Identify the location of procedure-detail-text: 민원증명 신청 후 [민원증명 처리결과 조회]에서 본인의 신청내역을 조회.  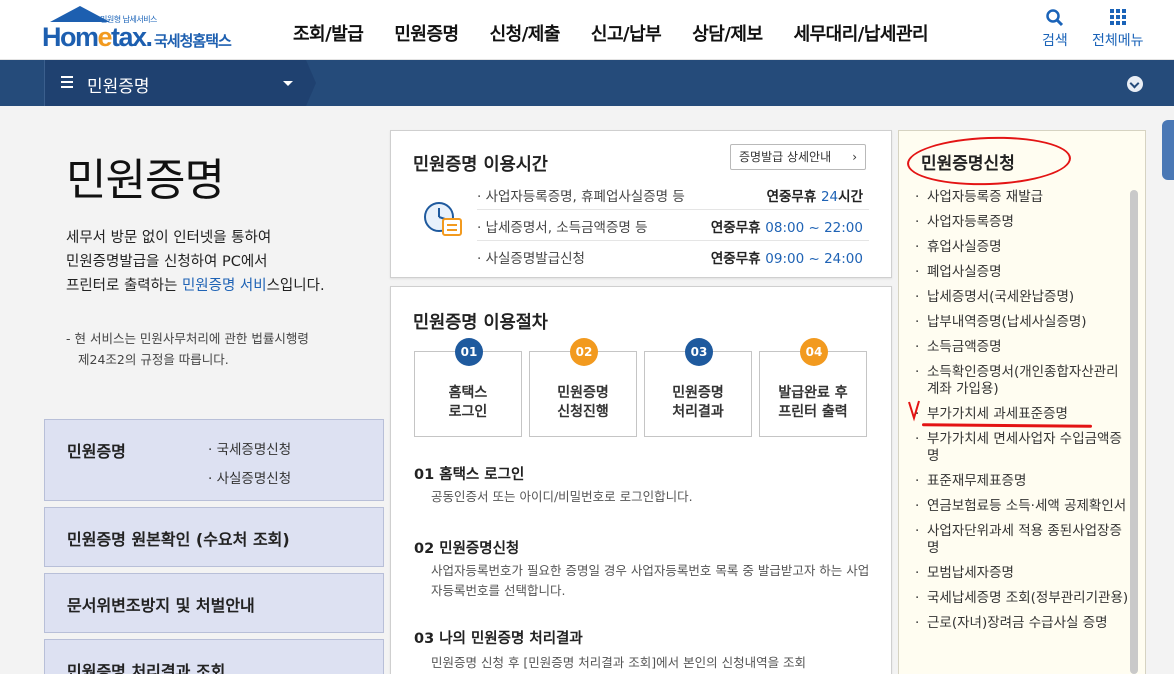
(619, 662).